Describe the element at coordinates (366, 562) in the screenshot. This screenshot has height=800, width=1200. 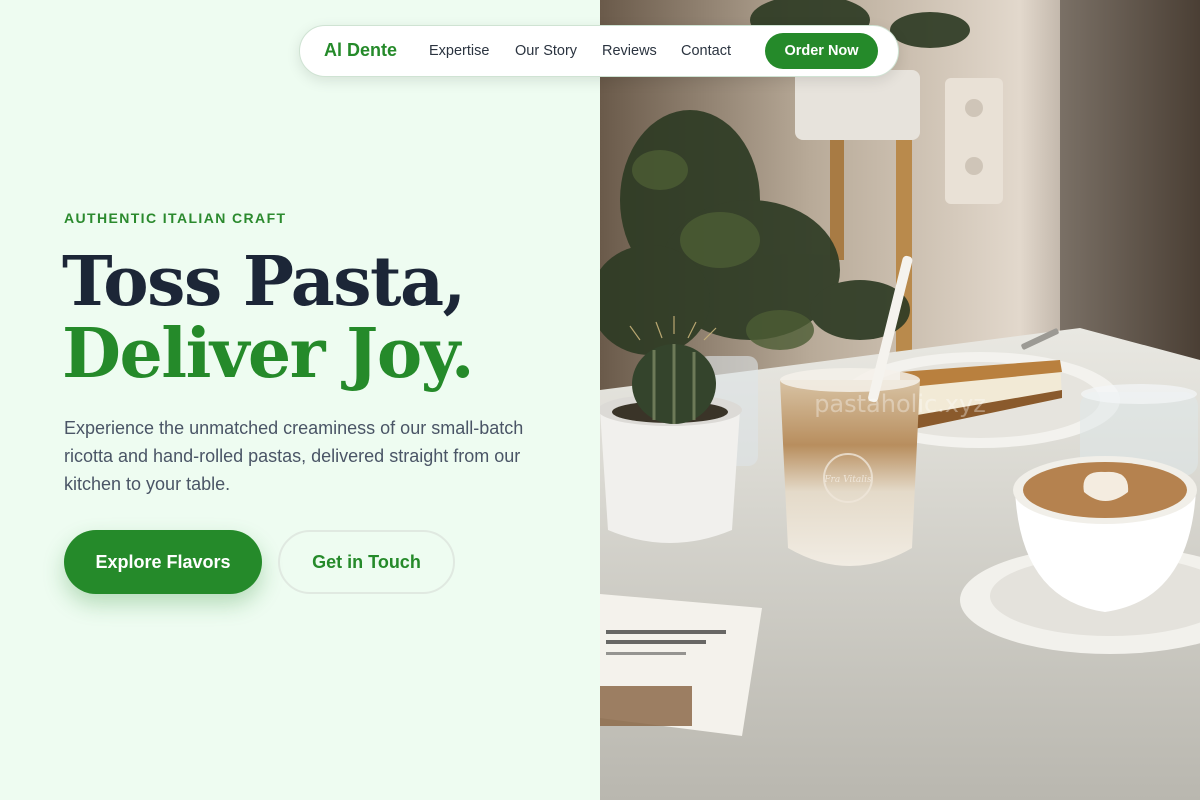
I see `get-in-touch-button: Get in Touch` at that location.